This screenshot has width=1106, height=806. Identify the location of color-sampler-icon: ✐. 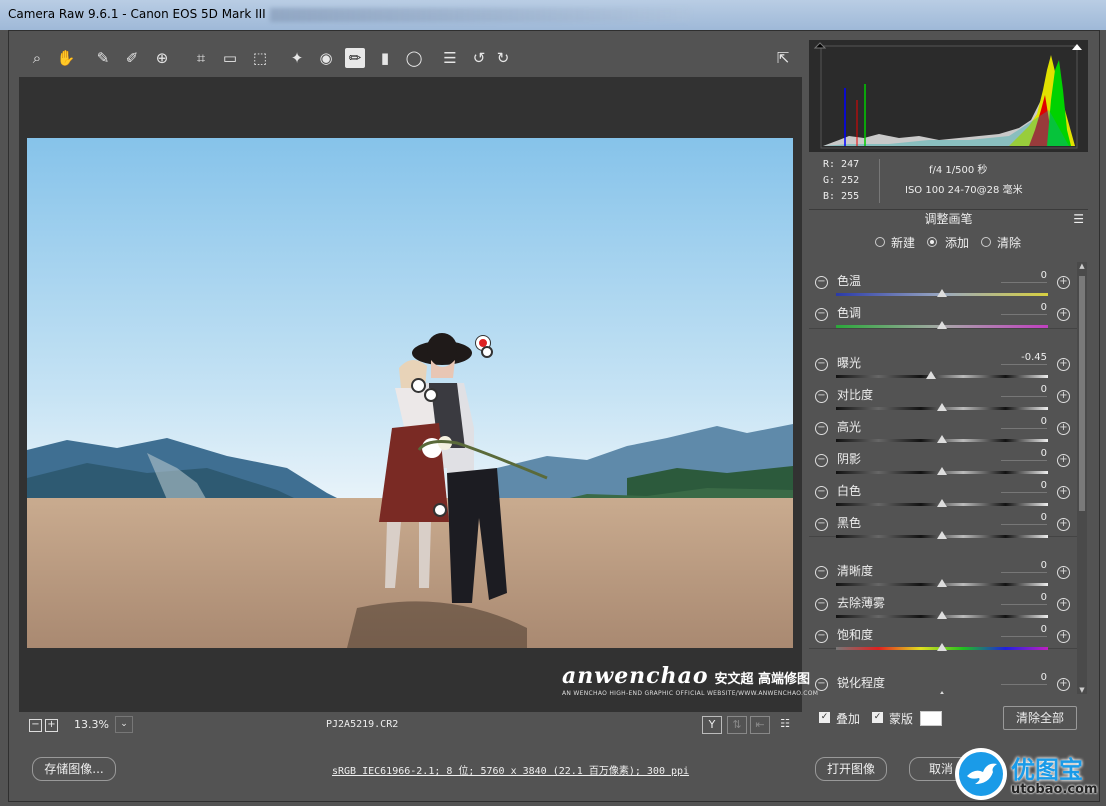
(132, 58).